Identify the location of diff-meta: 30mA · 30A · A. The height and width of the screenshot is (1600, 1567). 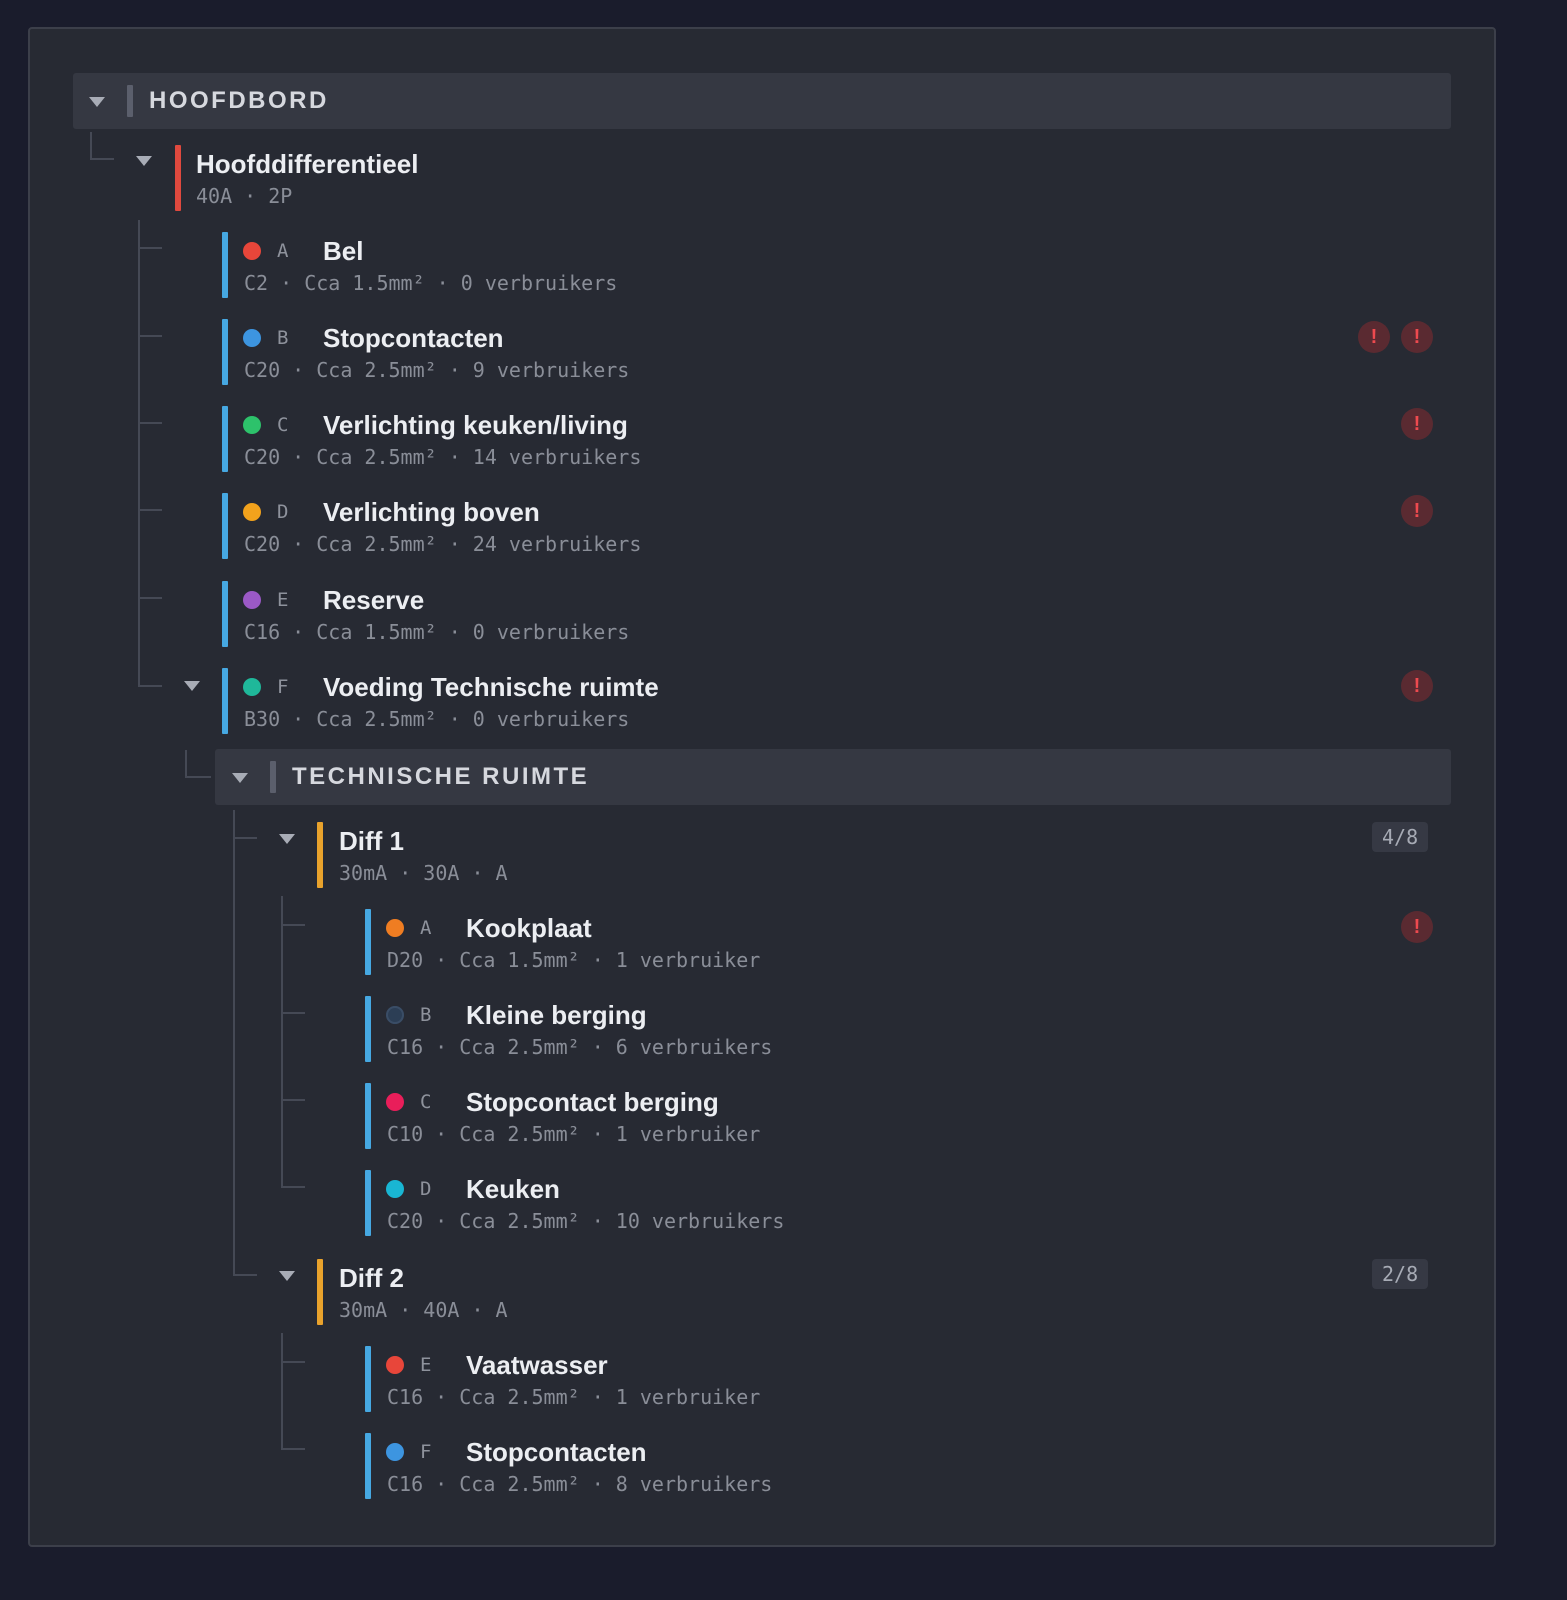
(423, 873).